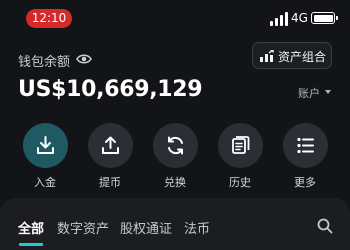 Image resolution: width=350 pixels, height=250 pixels. I want to click on exchange-icon, so click(175, 145).